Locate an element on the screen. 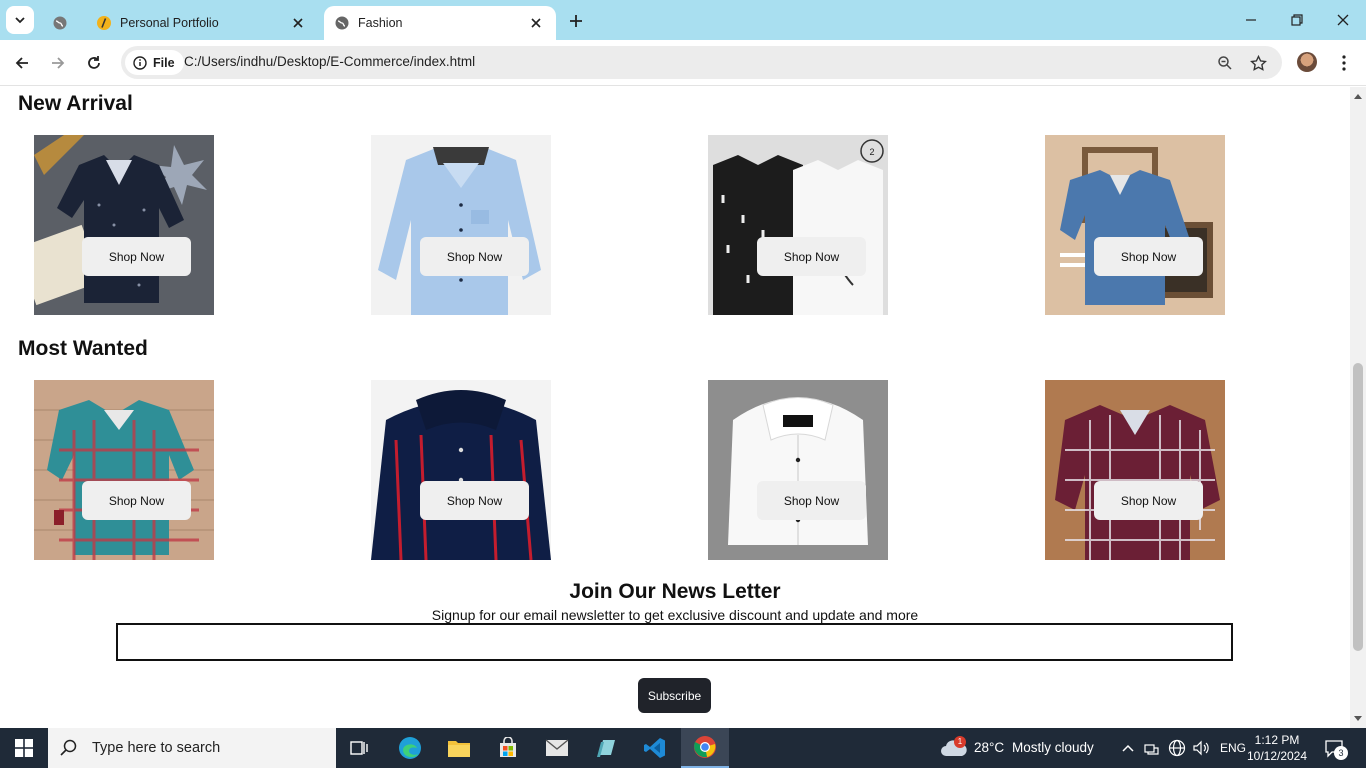 The height and width of the screenshot is (768, 1366). chrome-icon is located at coordinates (705, 747).